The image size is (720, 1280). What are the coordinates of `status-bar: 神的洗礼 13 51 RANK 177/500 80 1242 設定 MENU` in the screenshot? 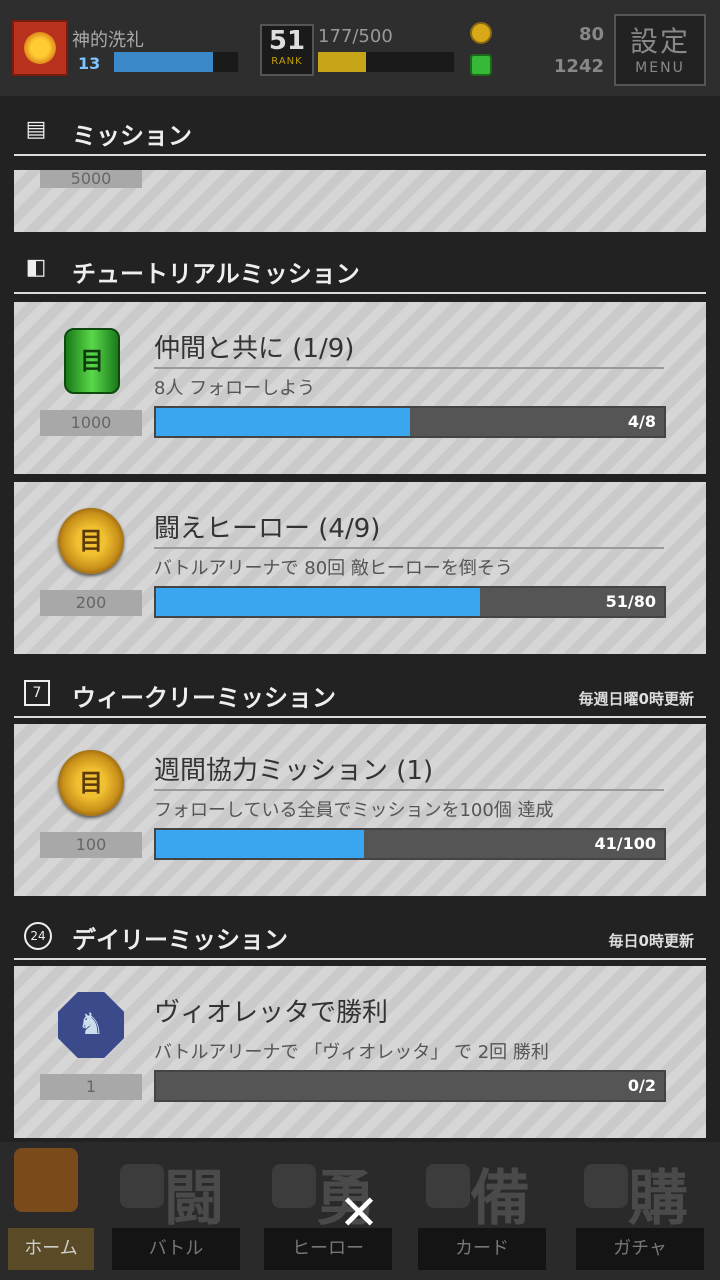 It's located at (360, 48).